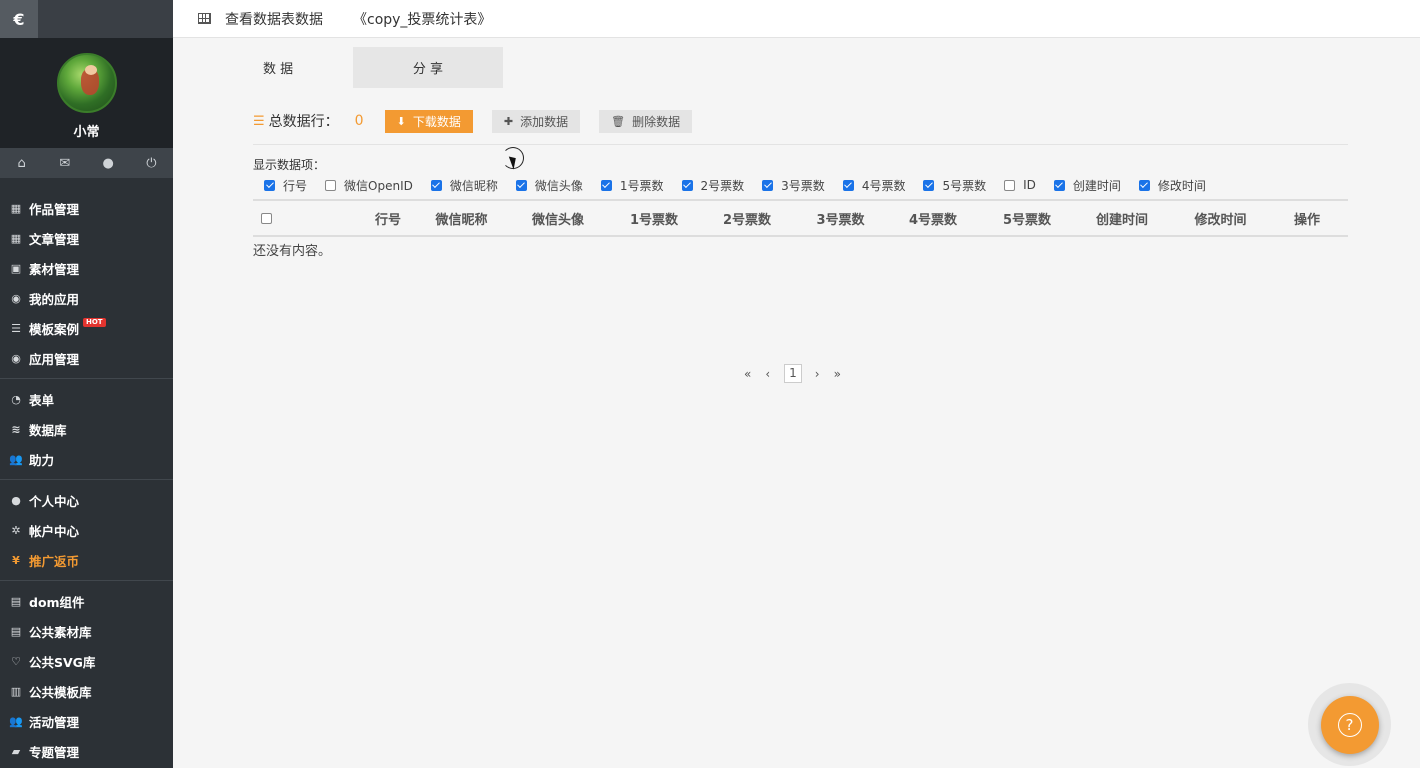 The width and height of the screenshot is (1420, 768). Describe the element at coordinates (86, 83) in the screenshot. I see `avatar` at that location.